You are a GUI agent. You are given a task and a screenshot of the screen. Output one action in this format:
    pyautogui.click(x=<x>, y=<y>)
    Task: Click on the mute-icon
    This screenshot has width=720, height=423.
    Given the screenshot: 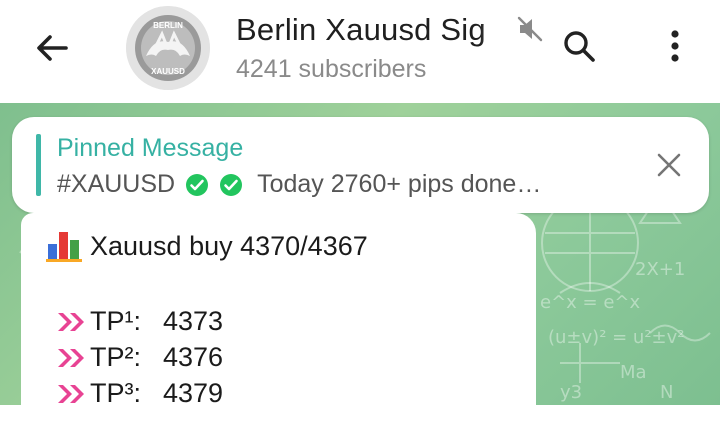 What is the action you would take?
    pyautogui.click(x=530, y=29)
    